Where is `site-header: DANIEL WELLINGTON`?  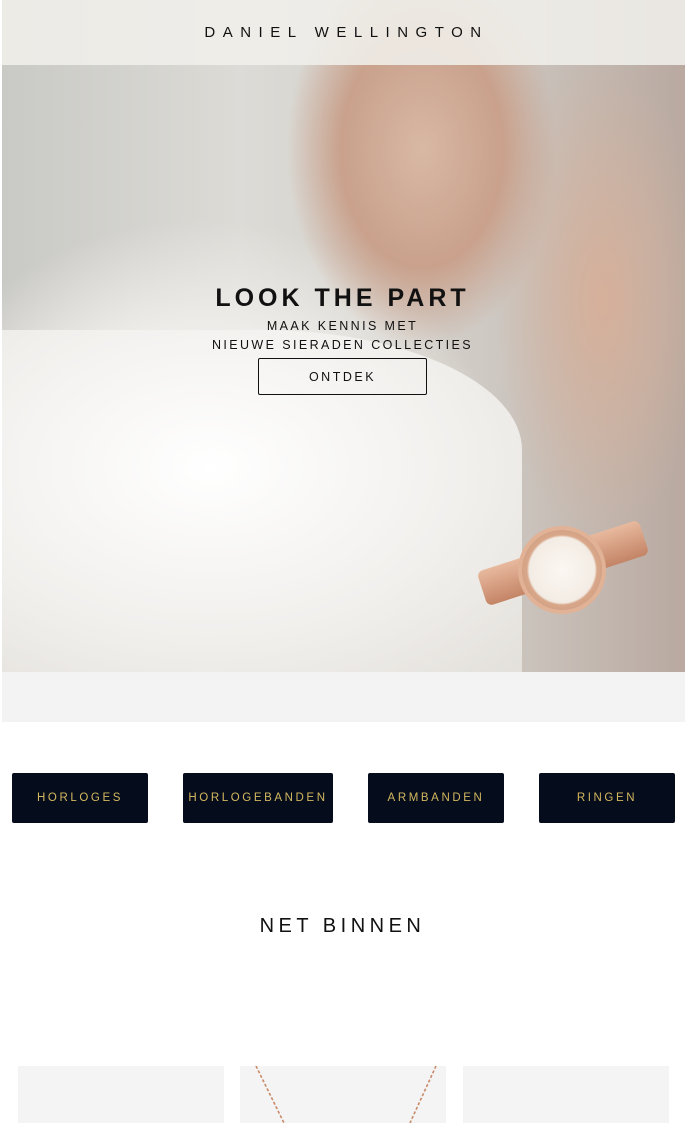
site-header: DANIEL WELLINGTON is located at coordinates (343, 32).